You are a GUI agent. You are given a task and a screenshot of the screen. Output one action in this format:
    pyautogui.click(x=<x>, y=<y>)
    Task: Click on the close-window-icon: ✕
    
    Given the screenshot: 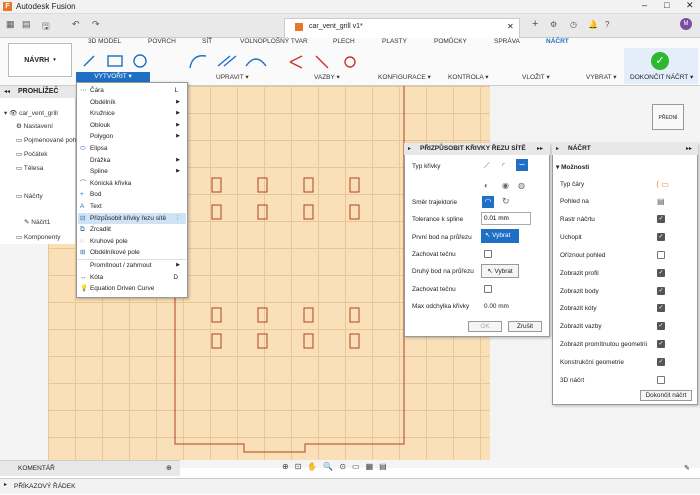 What is the action you would take?
    pyautogui.click(x=690, y=5)
    